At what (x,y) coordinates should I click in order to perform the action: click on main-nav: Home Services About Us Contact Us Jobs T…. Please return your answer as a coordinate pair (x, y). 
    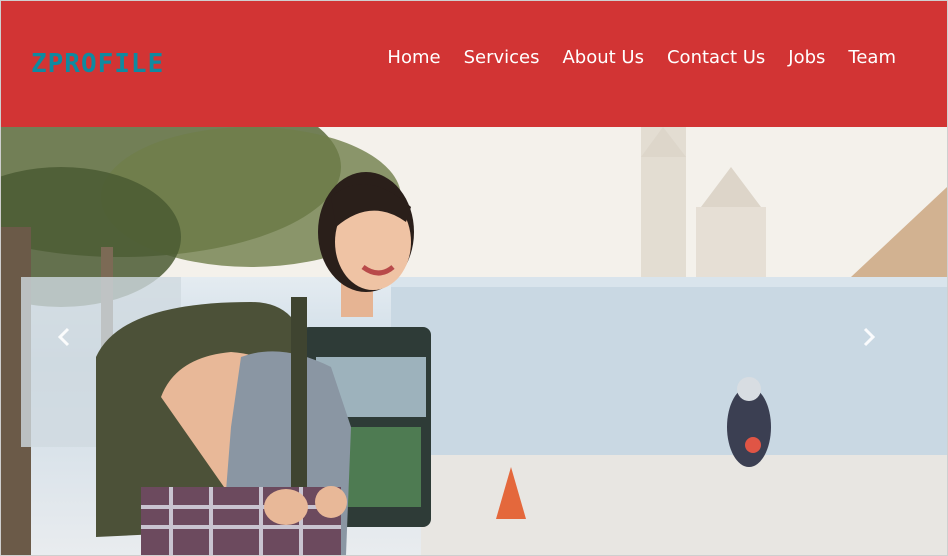
    Looking at the image, I should click on (641, 58).